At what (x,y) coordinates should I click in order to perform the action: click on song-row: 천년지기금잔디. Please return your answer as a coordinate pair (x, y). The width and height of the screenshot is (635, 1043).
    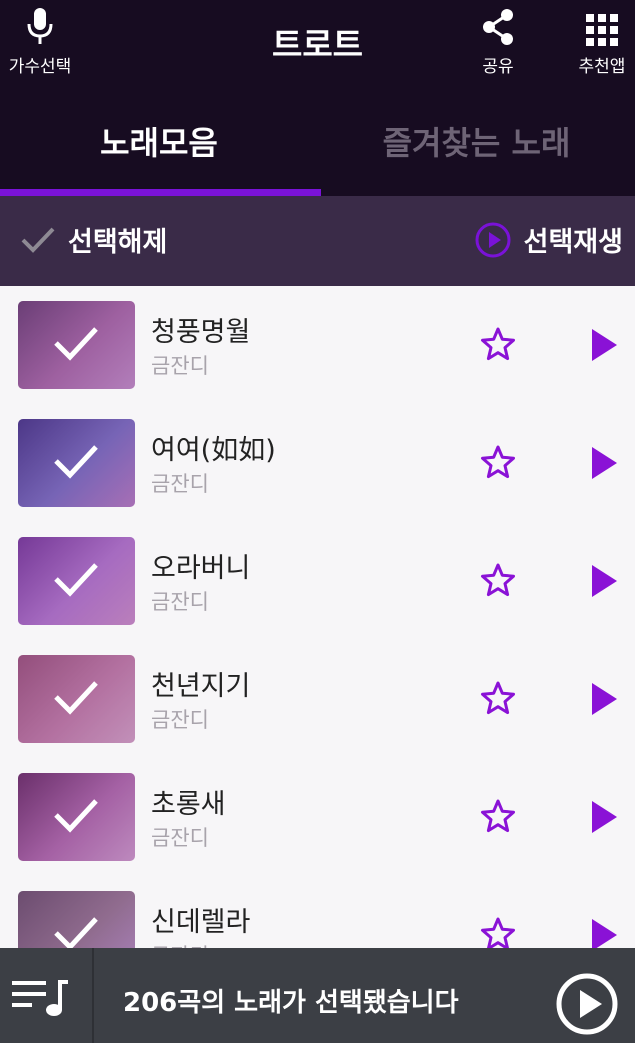
    Looking at the image, I should click on (317, 699).